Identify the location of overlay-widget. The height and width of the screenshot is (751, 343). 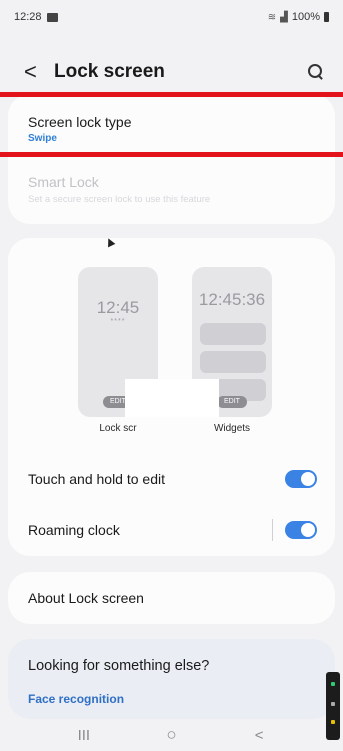
(333, 706).